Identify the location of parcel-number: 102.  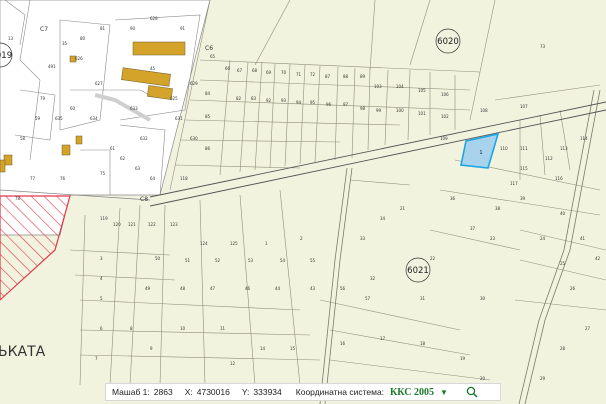
(445, 116).